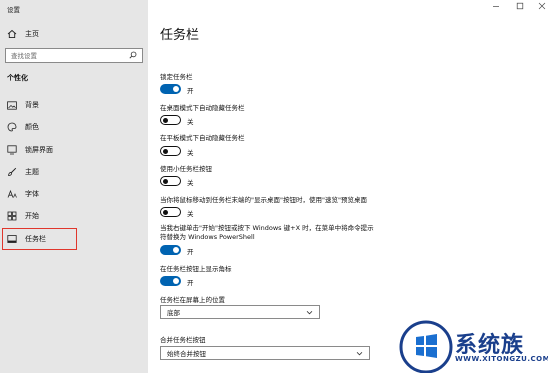  I want to click on sidebar-item-background: 背景, so click(75, 105).